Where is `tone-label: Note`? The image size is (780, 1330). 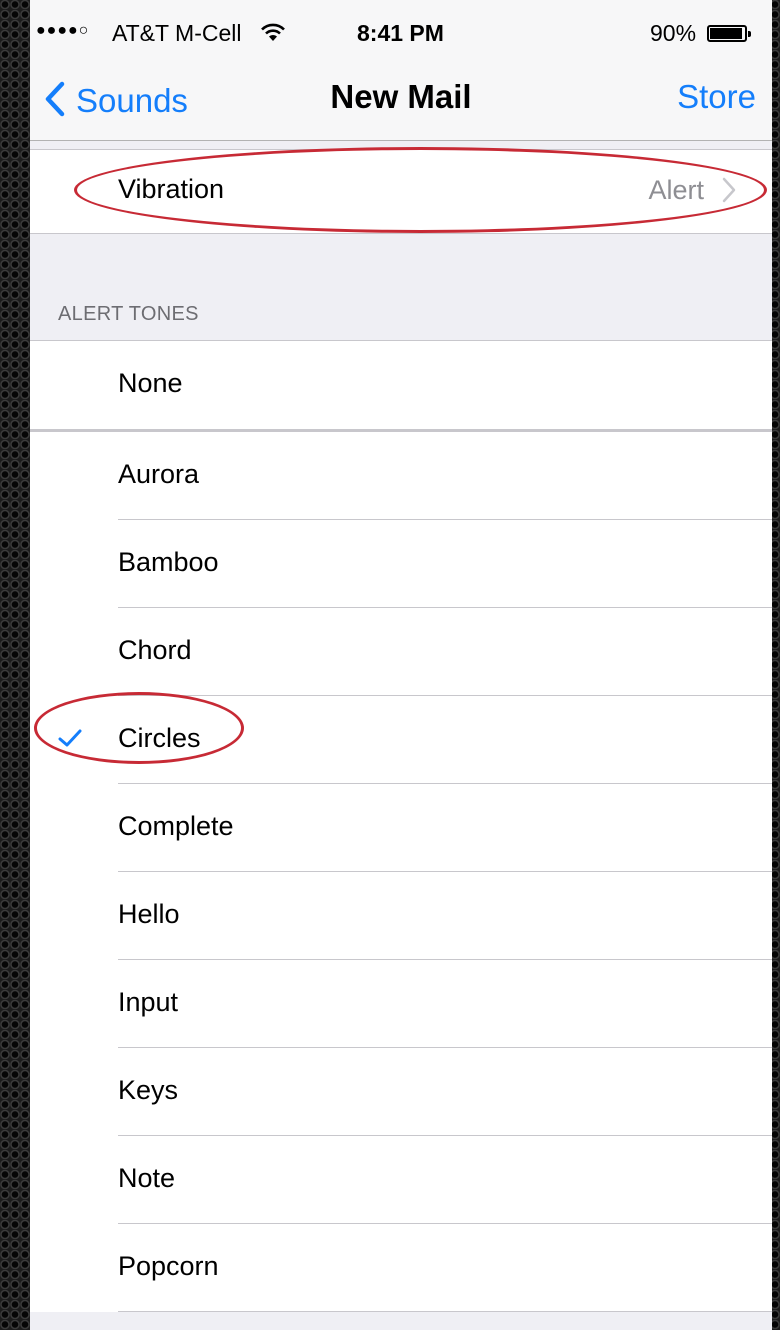
tone-label: Note is located at coordinates (147, 1178).